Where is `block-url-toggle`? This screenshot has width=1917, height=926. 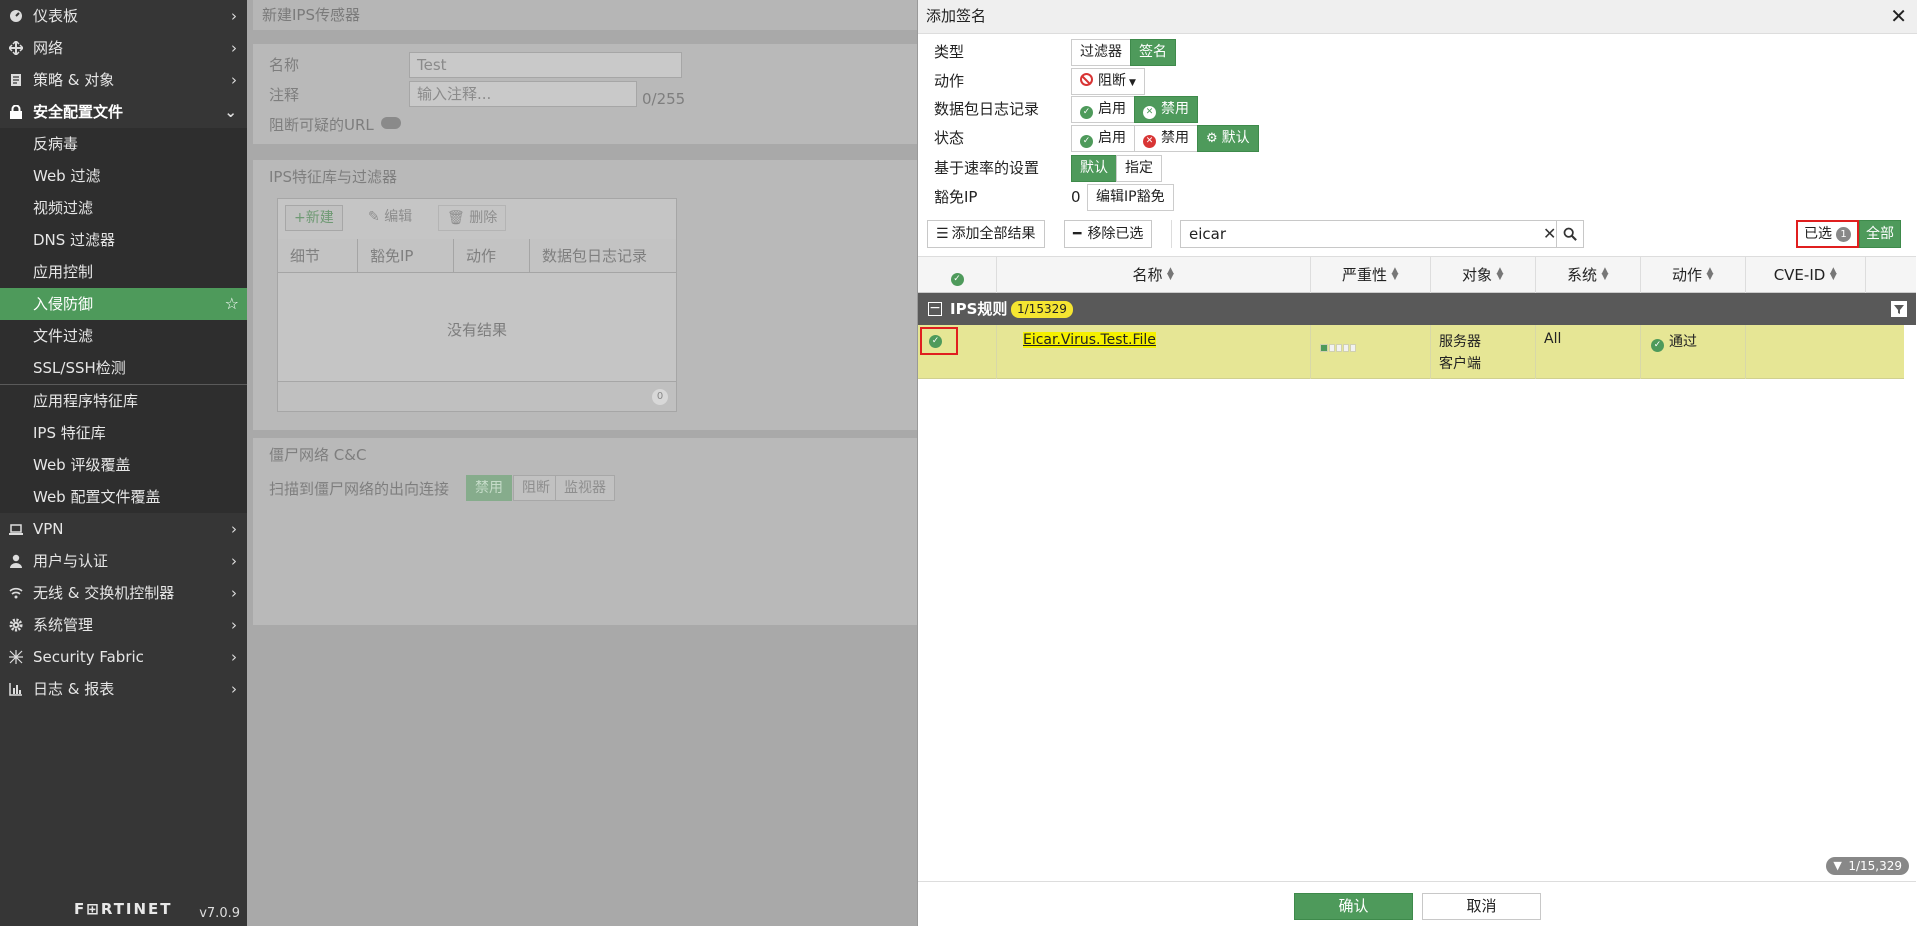
block-url-toggle is located at coordinates (391, 123).